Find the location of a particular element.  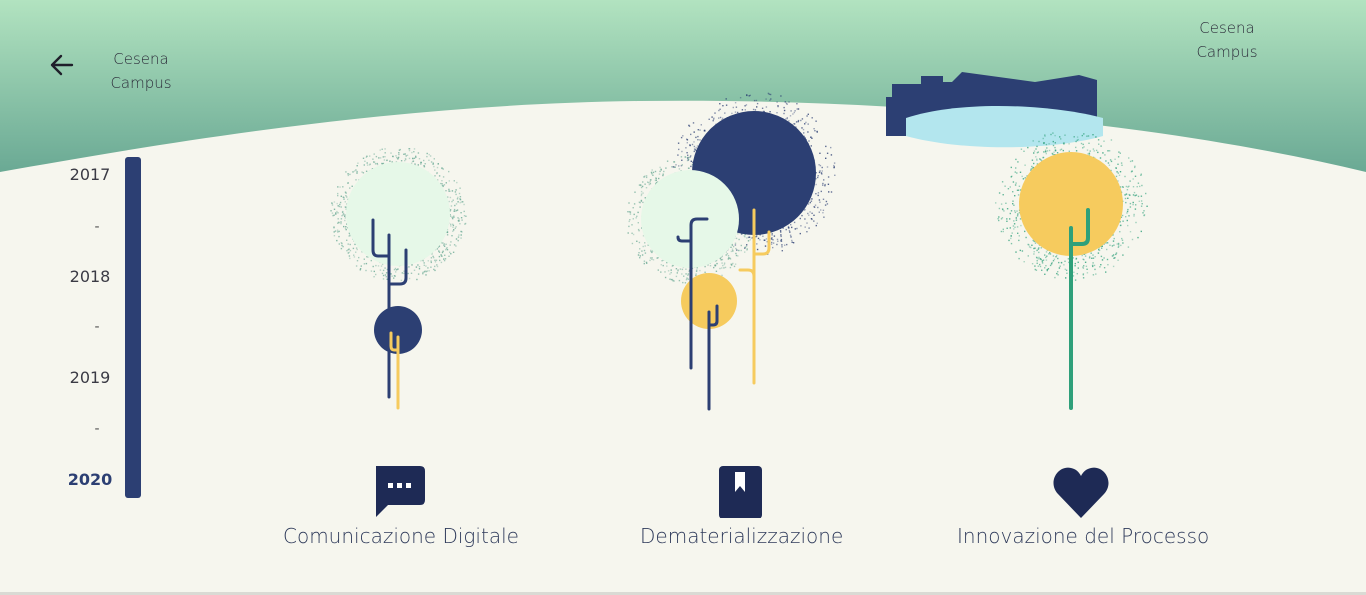

year-label-2020: 2020 is located at coordinates (90, 479).